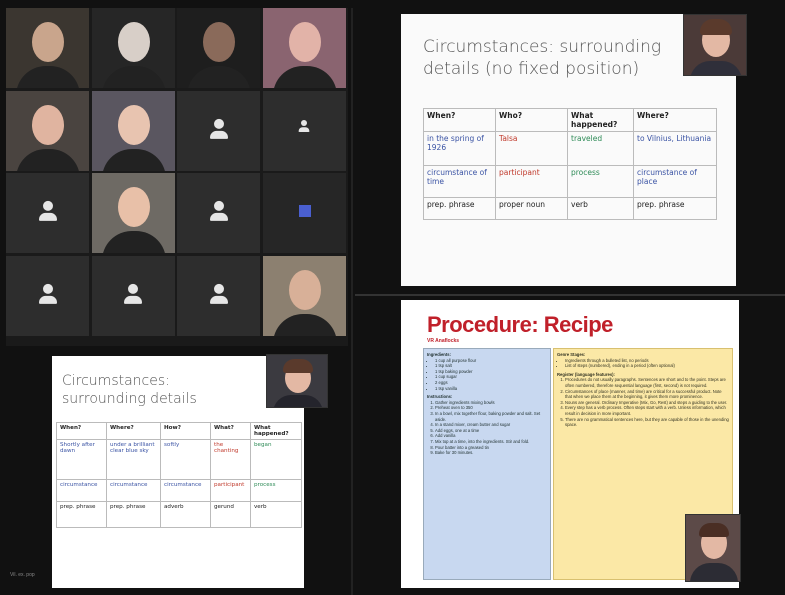  I want to click on horizontal-divider, so click(570, 295).